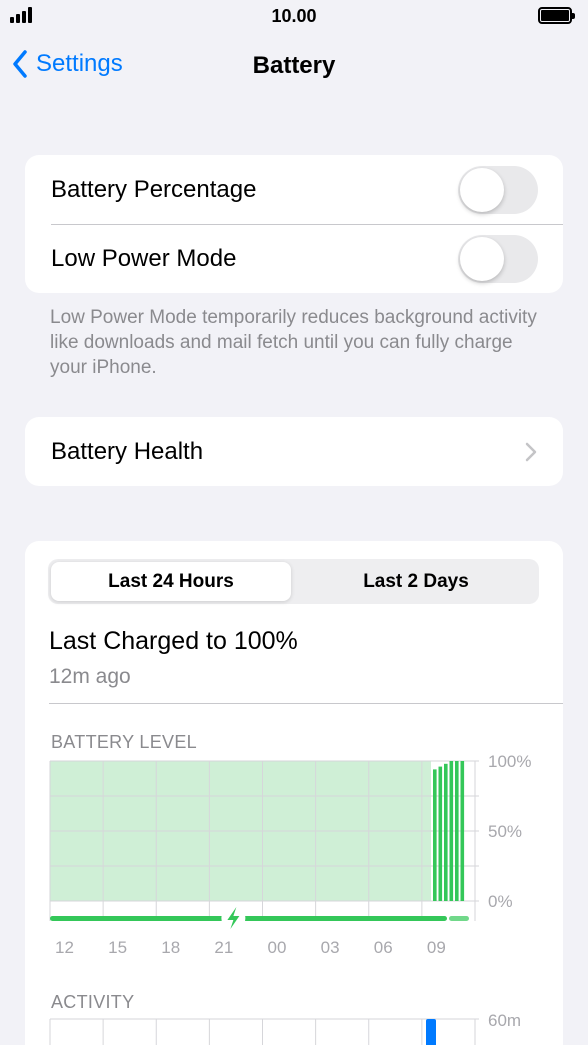  I want to click on charging-baseline-end, so click(459, 918).